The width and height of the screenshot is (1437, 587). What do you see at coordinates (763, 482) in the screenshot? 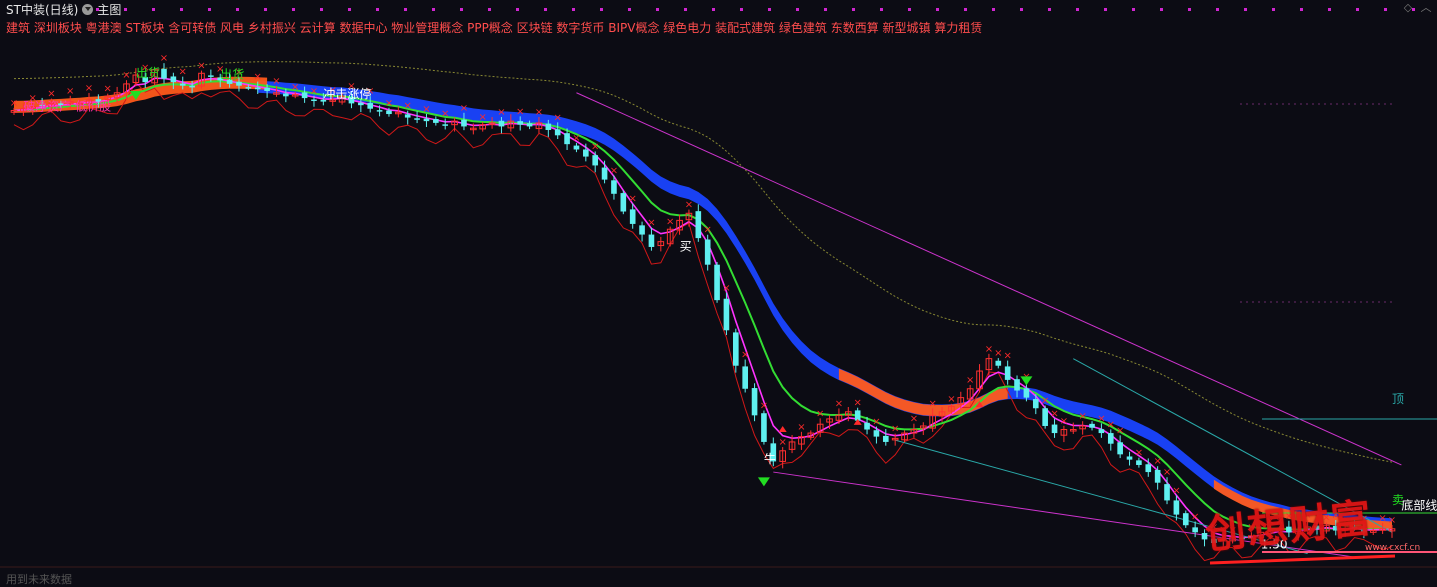
I see `green-down-triangle-marker` at bounding box center [763, 482].